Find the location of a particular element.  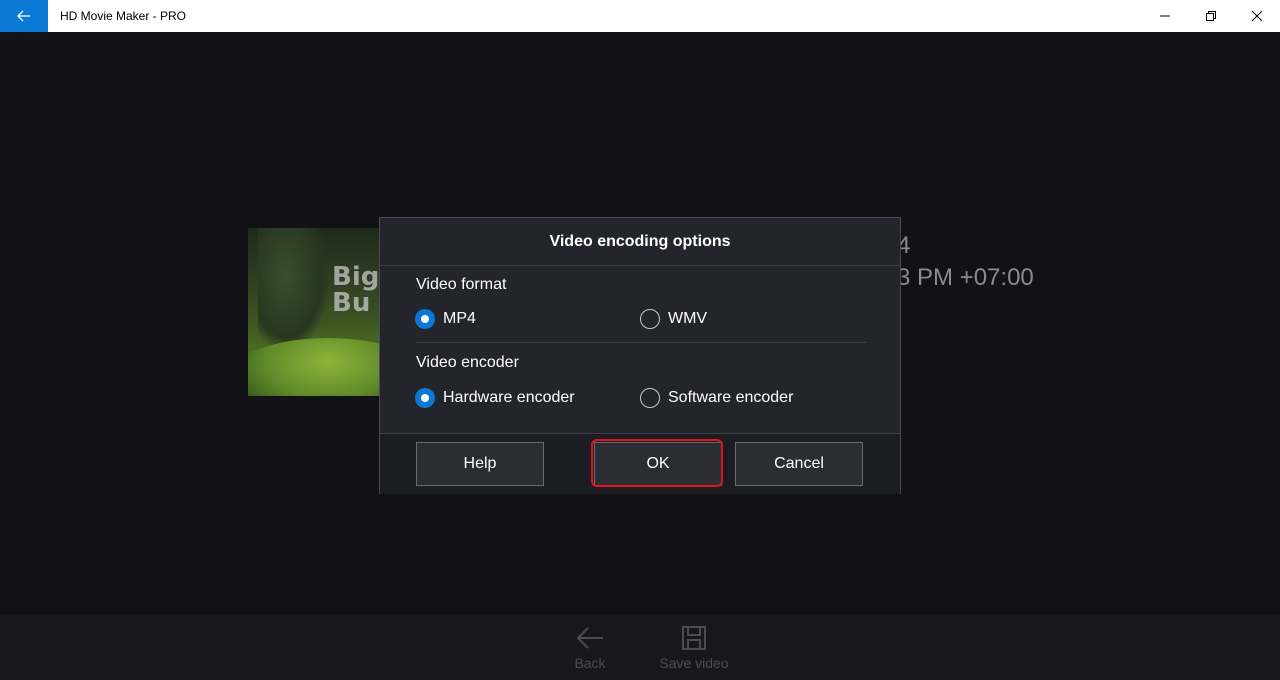

minimize-button is located at coordinates (1165, 16).